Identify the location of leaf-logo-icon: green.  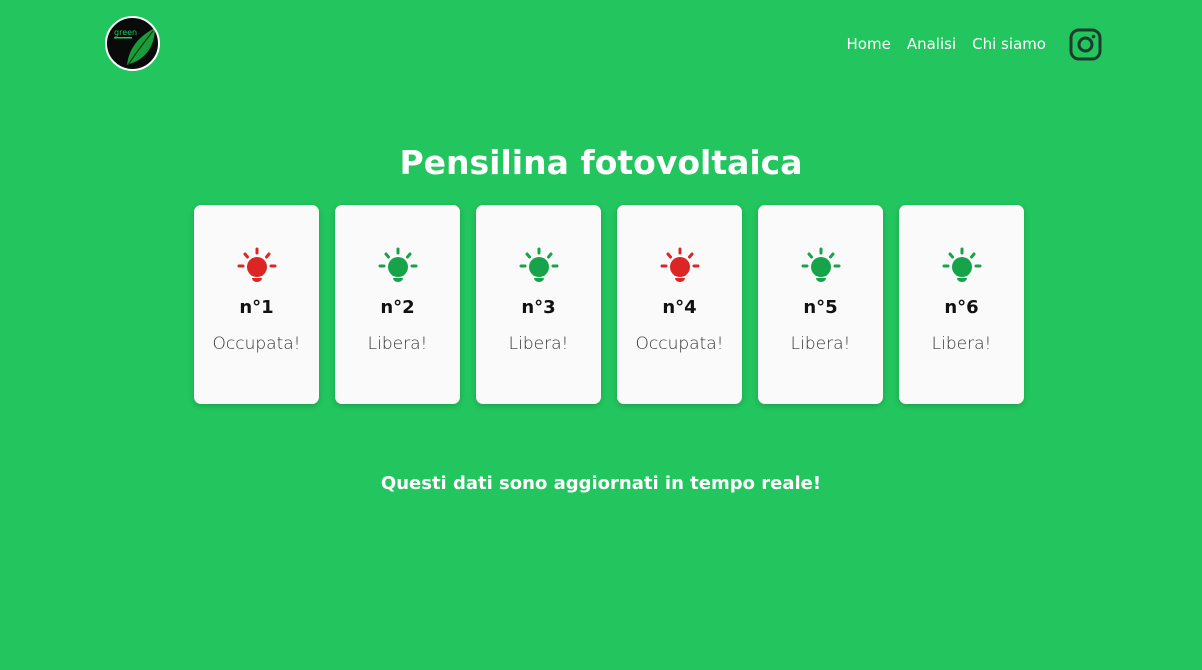
(134, 47).